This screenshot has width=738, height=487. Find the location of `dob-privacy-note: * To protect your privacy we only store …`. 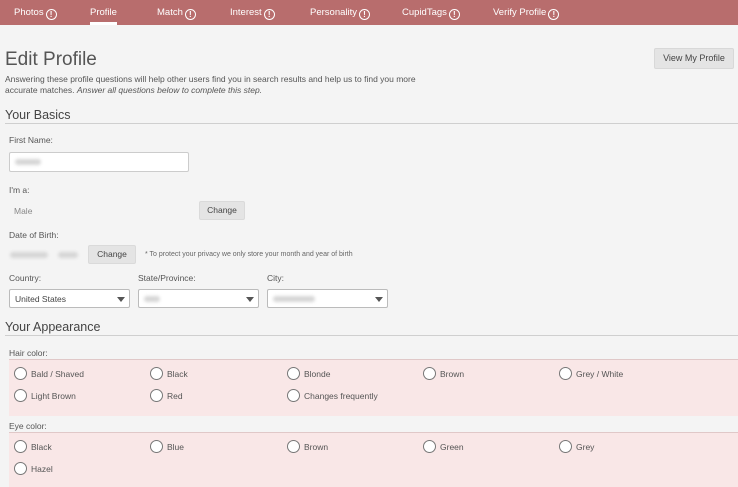

dob-privacy-note: * To protect your privacy we only store … is located at coordinates (249, 254).